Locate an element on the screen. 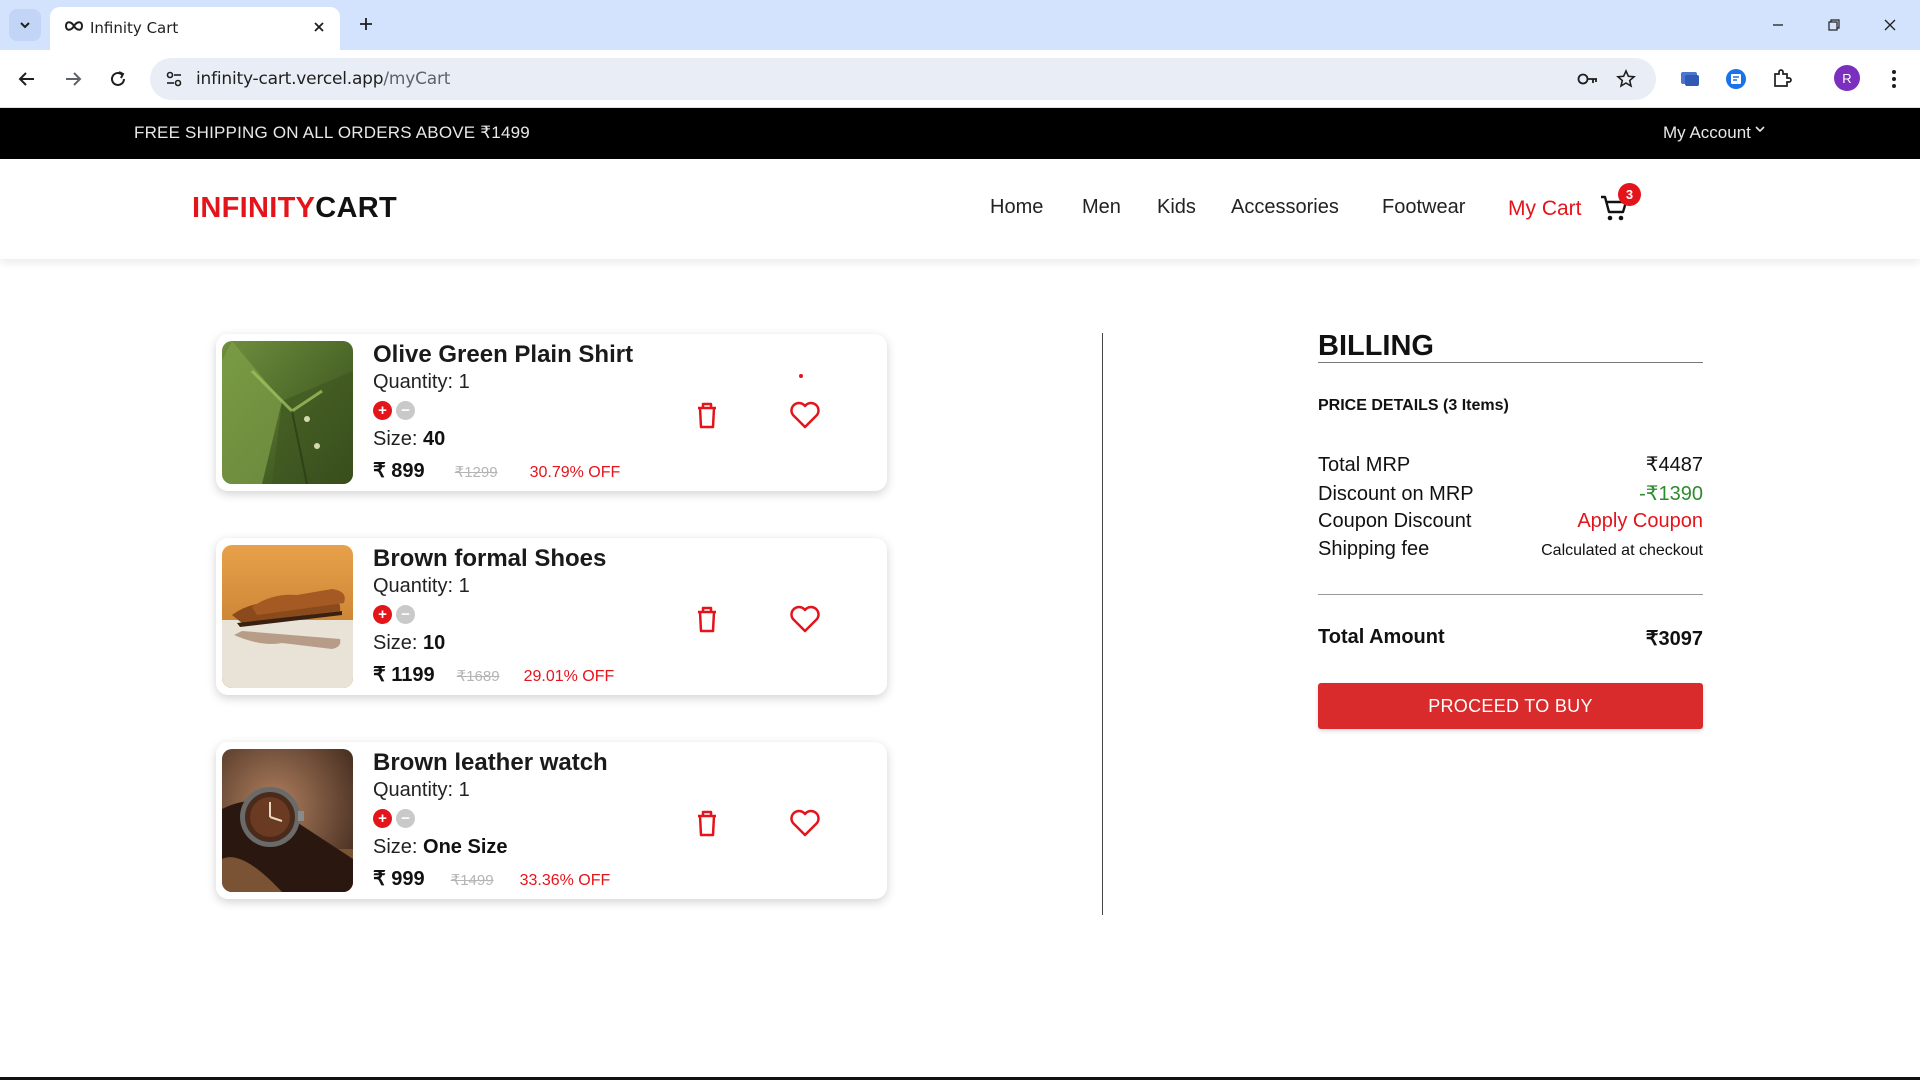  item-mrp: ₹1689 is located at coordinates (478, 676).